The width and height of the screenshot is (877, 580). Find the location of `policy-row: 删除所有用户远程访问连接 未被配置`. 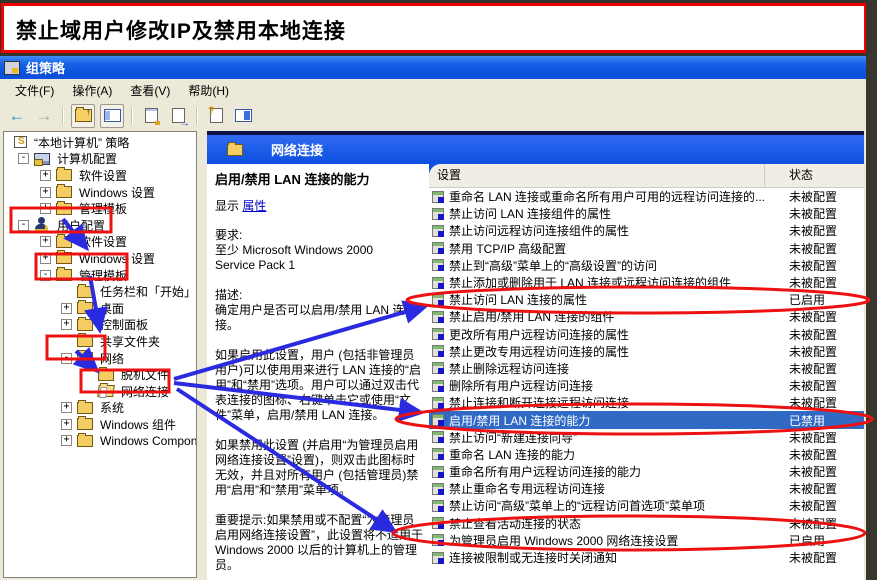

policy-row: 删除所有用户远程访问连接 未被配置 is located at coordinates (646, 385).